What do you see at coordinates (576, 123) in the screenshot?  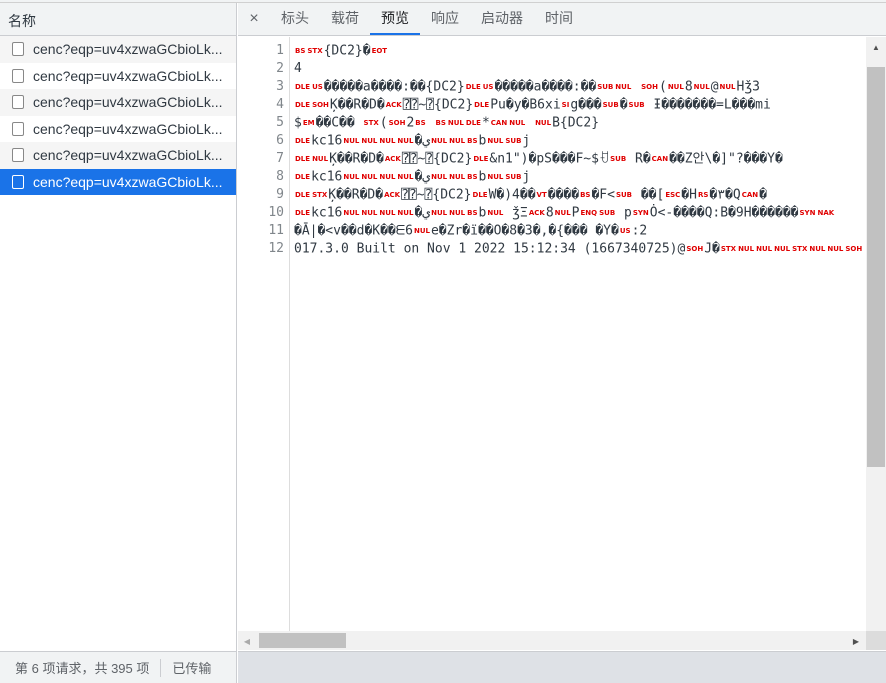 I see `code-text: B{DC2}` at bounding box center [576, 123].